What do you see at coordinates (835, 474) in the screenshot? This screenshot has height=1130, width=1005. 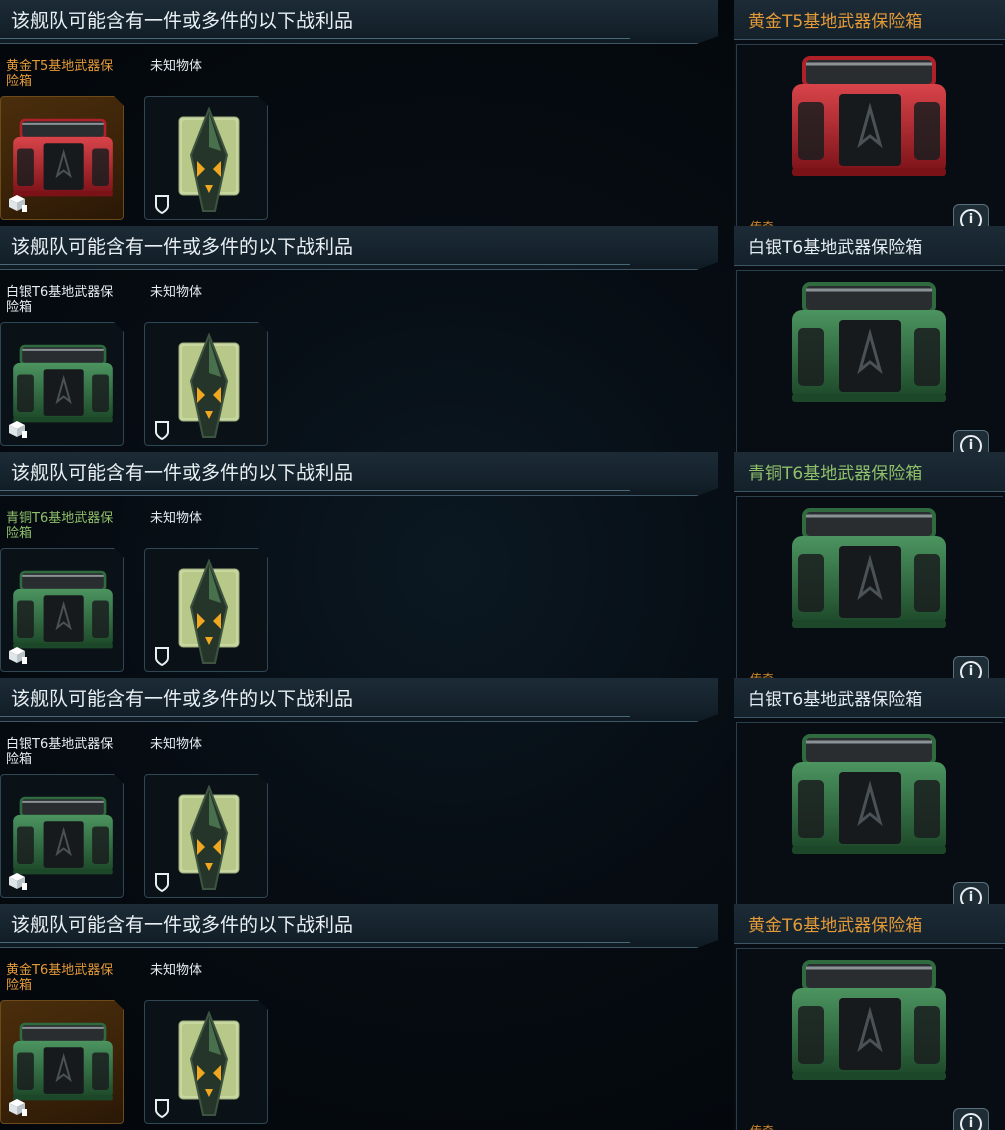 I see `preview-title: 青铜T6基地武器保险箱` at bounding box center [835, 474].